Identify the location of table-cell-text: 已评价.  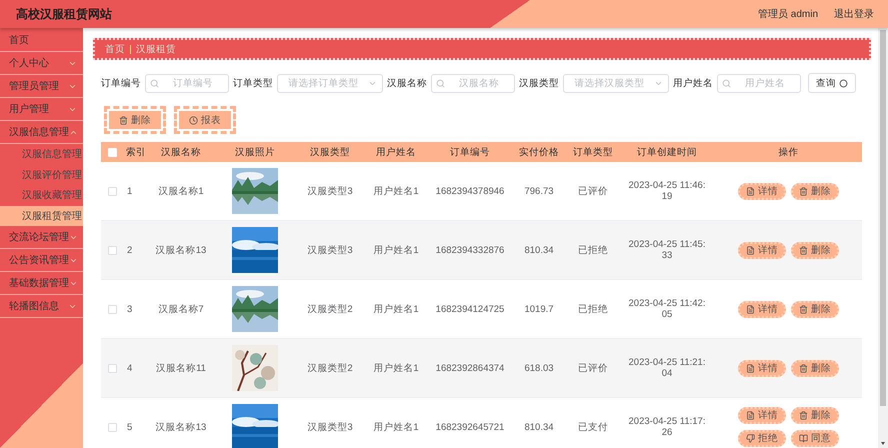
(593, 368).